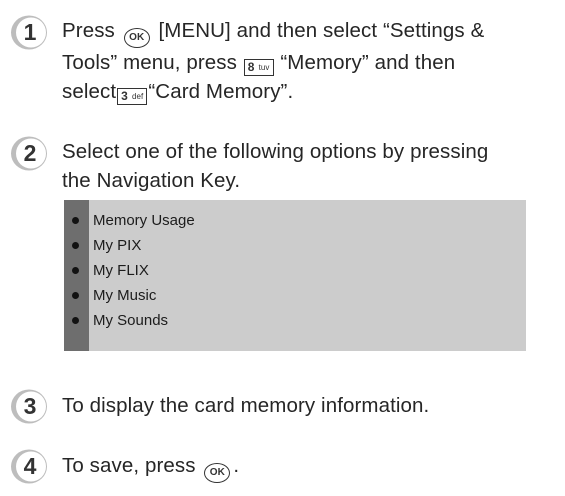 The width and height of the screenshot is (565, 496). Describe the element at coordinates (89, 91) in the screenshot. I see `step-1-text-d: select` at that location.